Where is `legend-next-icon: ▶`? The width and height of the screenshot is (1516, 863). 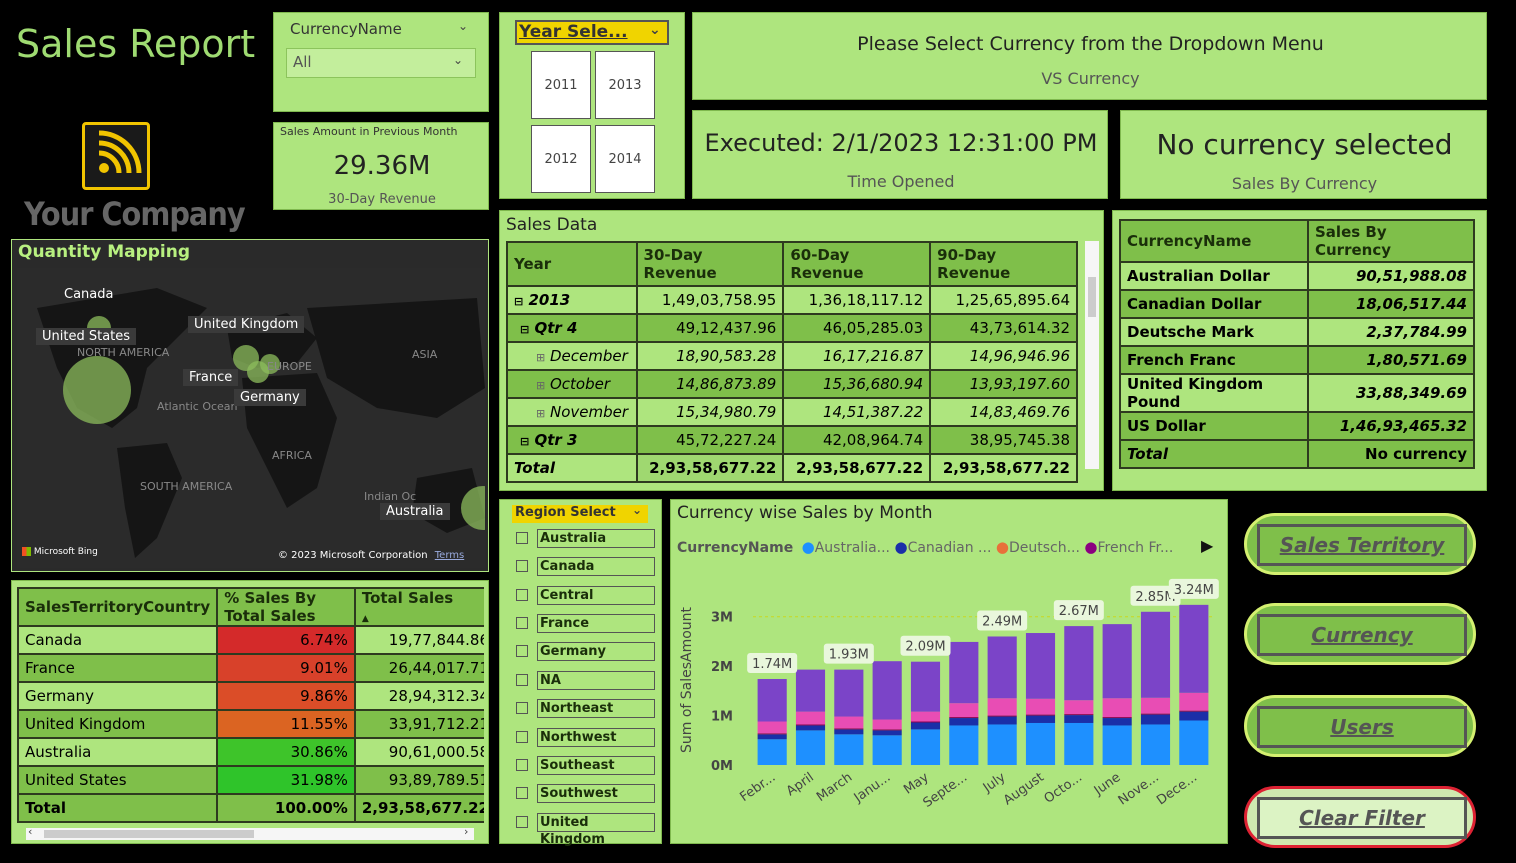
legend-next-icon: ▶ is located at coordinates (1207, 545).